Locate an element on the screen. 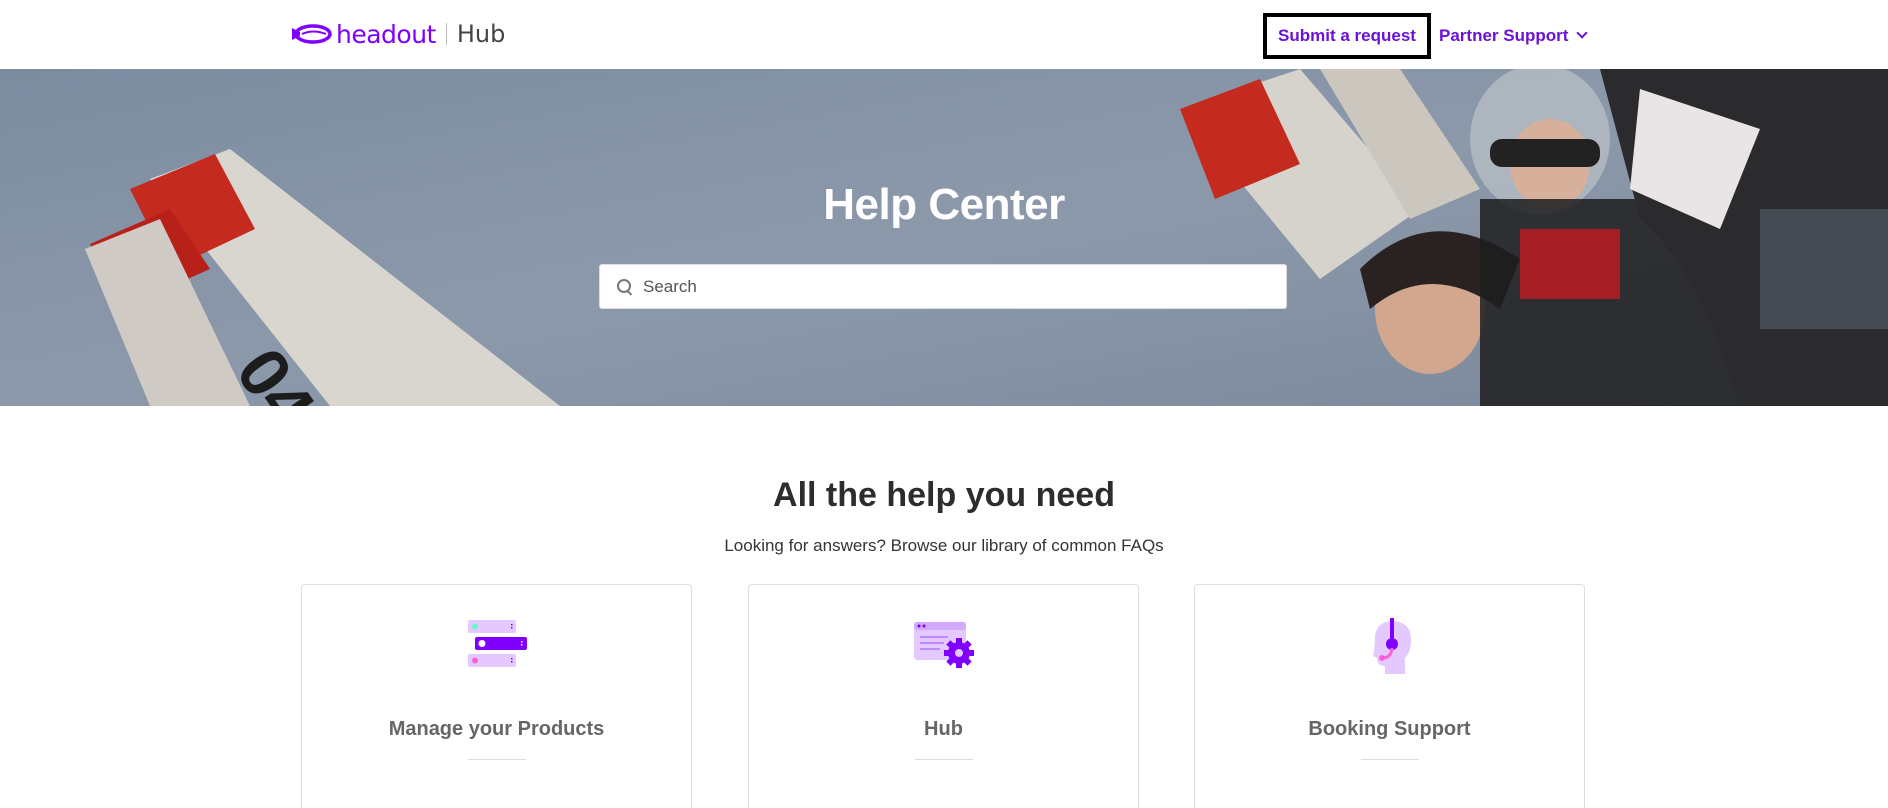 Image resolution: width=1888 pixels, height=808 pixels. card-label: Hub is located at coordinates (943, 729).